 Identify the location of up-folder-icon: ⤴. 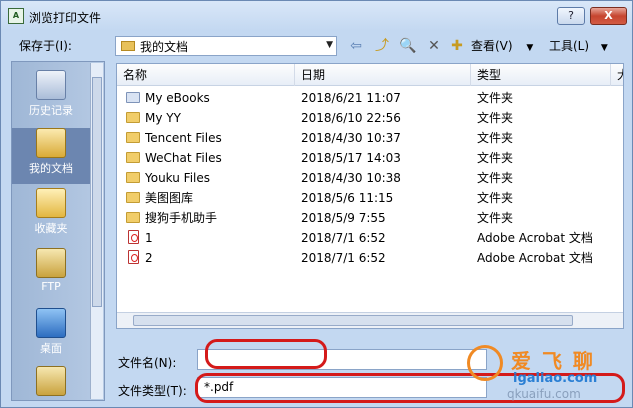
(382, 46).